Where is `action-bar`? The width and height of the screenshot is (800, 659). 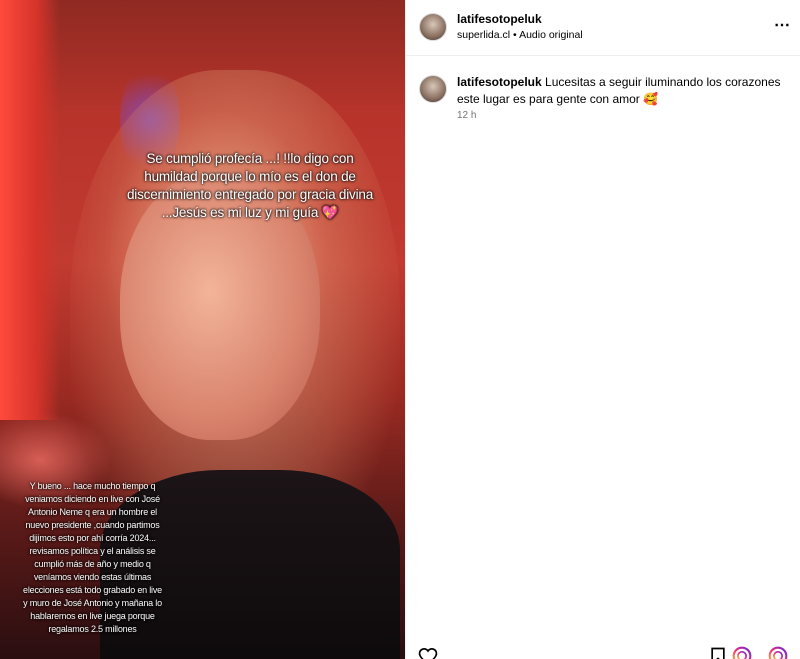
action-bar is located at coordinates (603, 650).